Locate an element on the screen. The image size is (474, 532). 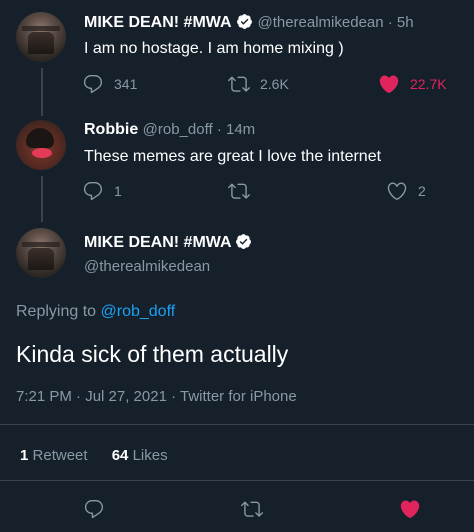
replying-to-link: @rob_doff is located at coordinates (138, 311).